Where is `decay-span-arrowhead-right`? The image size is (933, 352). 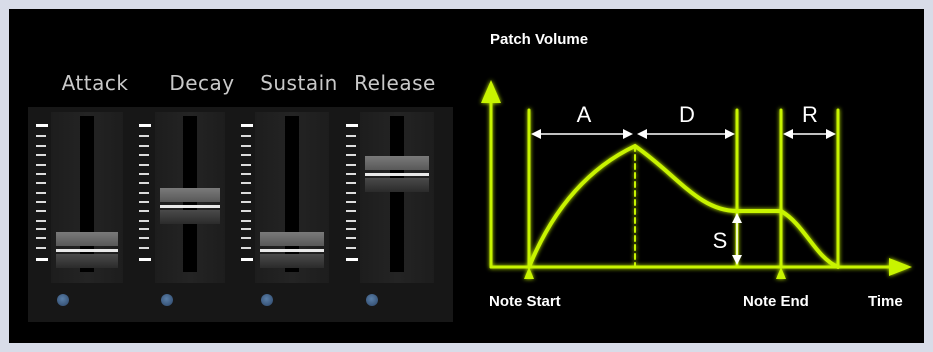 decay-span-arrowhead-right is located at coordinates (730, 134).